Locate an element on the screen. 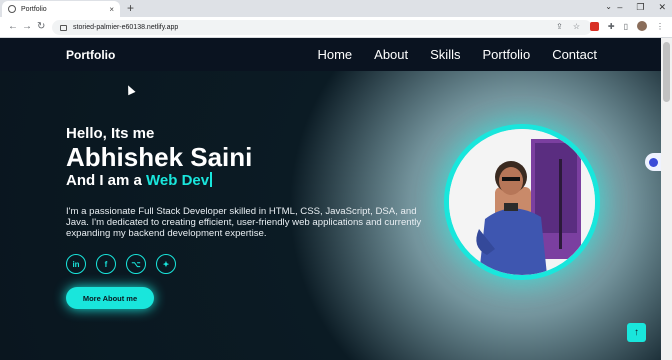 This screenshot has width=672, height=360. mouse-cursor-icon is located at coordinates (130, 89).